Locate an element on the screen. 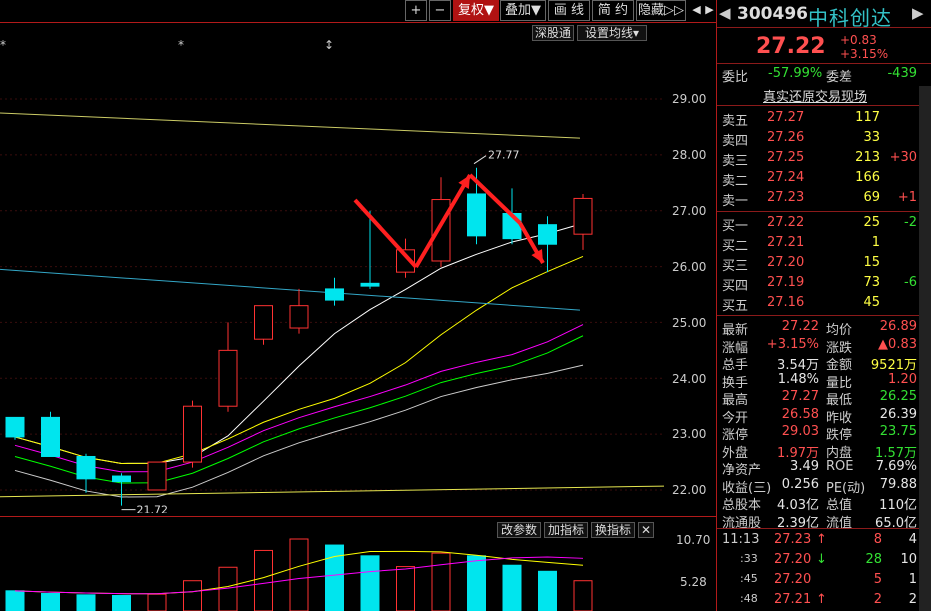 The width and height of the screenshot is (931, 611). ask-row: 卖四 27.26 33 is located at coordinates (819, 139).